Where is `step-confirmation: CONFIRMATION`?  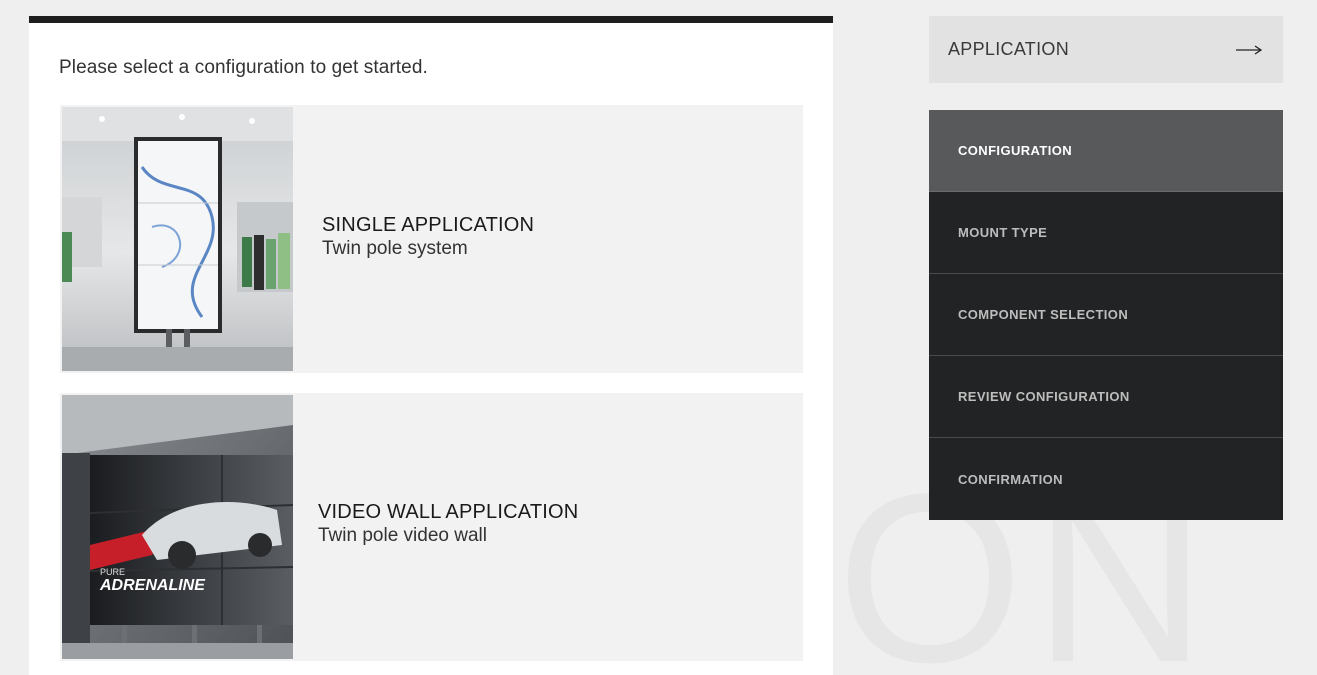 step-confirmation: CONFIRMATION is located at coordinates (1106, 479).